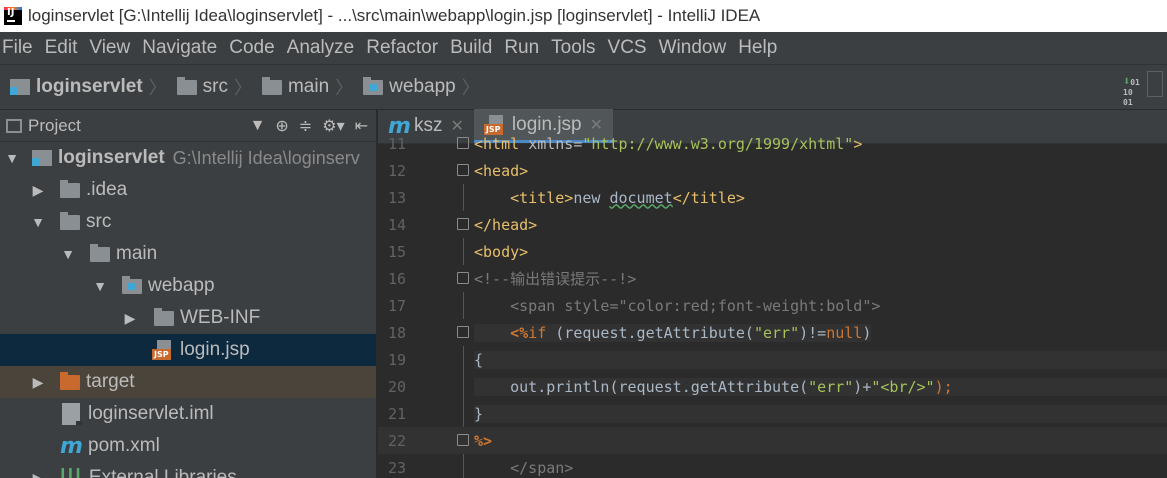 The width and height of the screenshot is (1167, 478). Describe the element at coordinates (188, 222) in the screenshot. I see `tree-item-src: ▼ src` at that location.